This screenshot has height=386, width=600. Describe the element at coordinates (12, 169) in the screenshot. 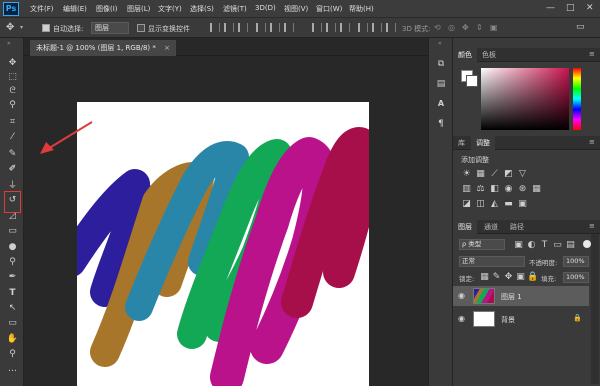

I see `brush-tool-icon: ✐` at that location.